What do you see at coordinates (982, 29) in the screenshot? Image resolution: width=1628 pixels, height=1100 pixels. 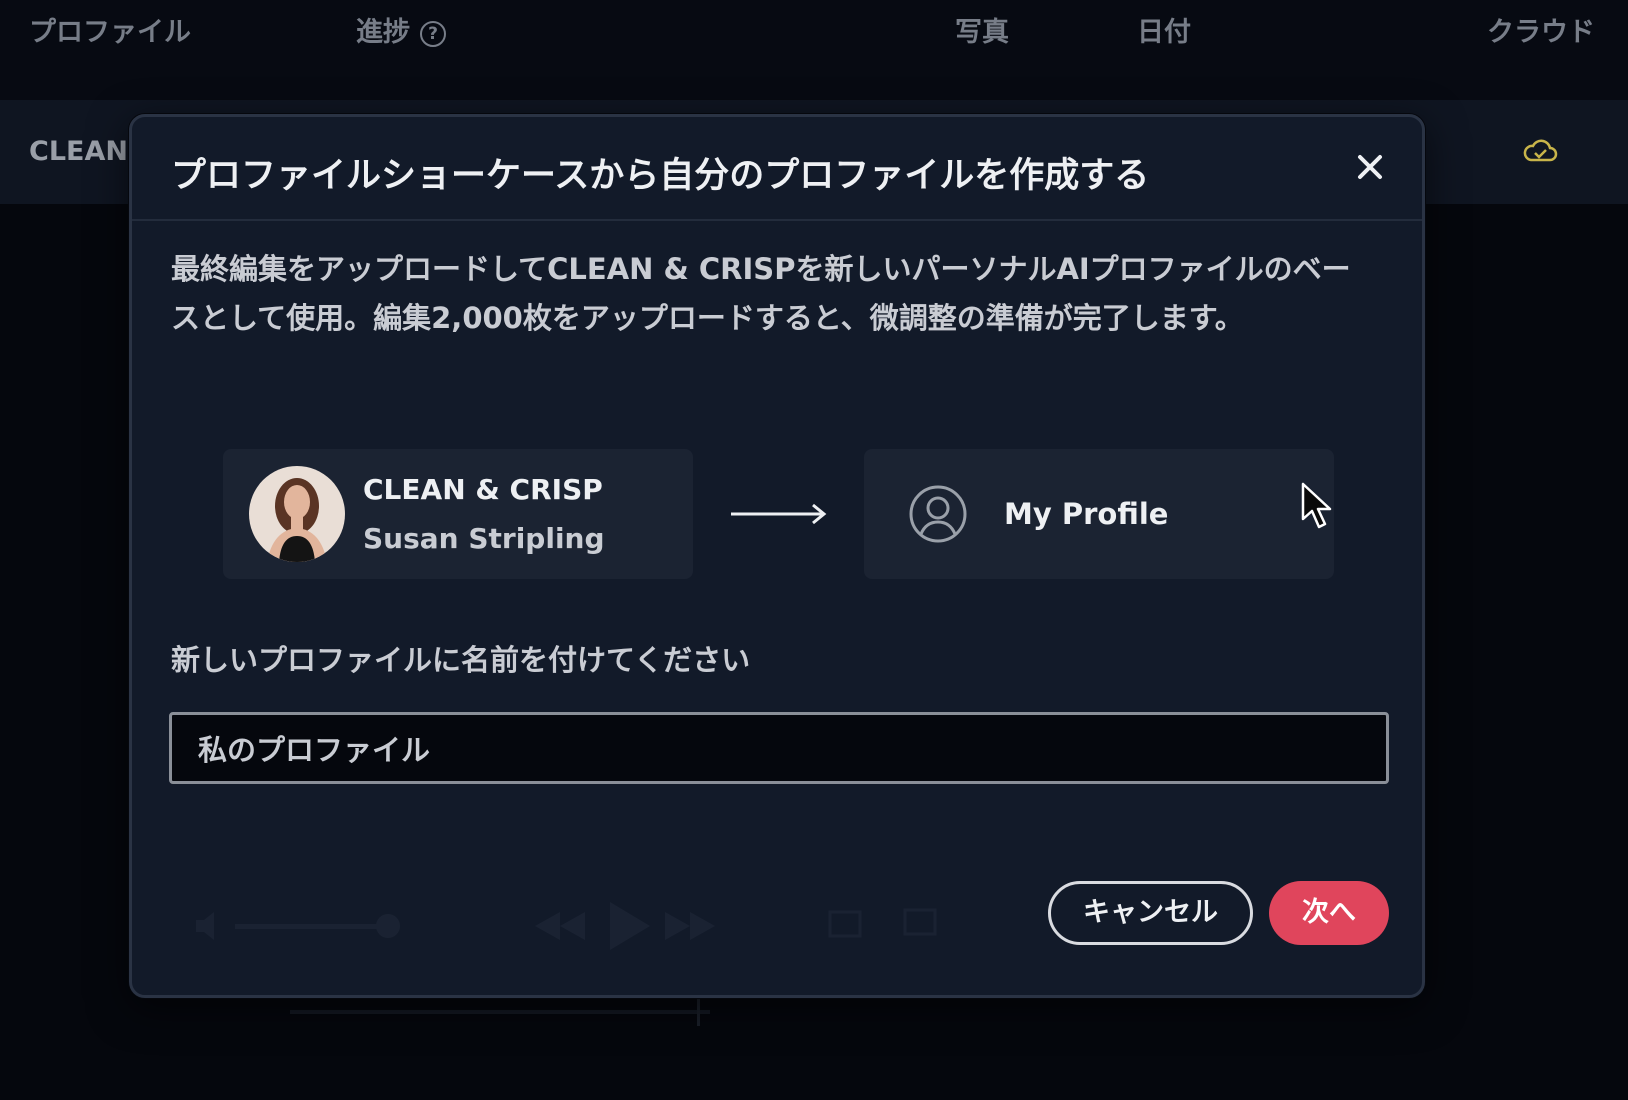 I see `column-photos: 写真` at bounding box center [982, 29].